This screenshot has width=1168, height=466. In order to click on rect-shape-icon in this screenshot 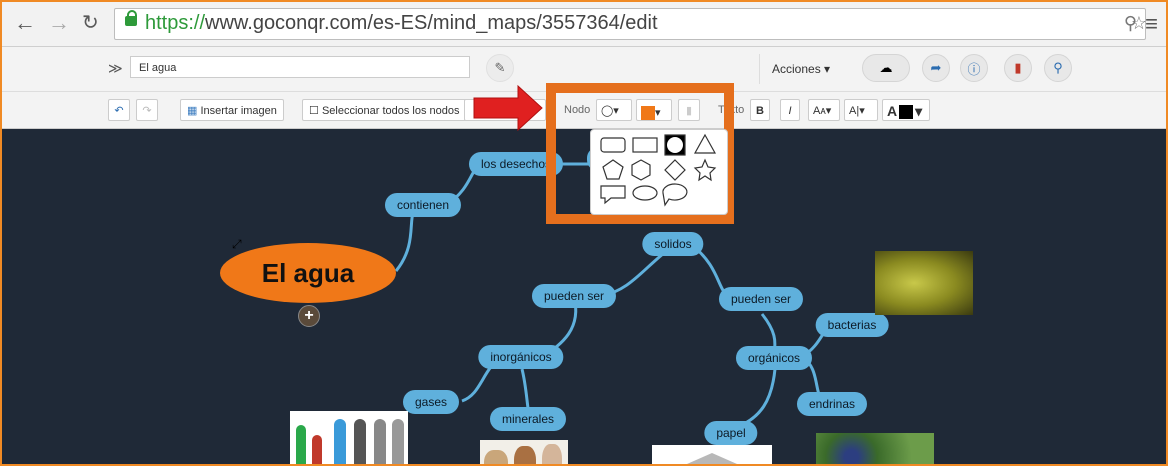, I will do `click(645, 145)`.